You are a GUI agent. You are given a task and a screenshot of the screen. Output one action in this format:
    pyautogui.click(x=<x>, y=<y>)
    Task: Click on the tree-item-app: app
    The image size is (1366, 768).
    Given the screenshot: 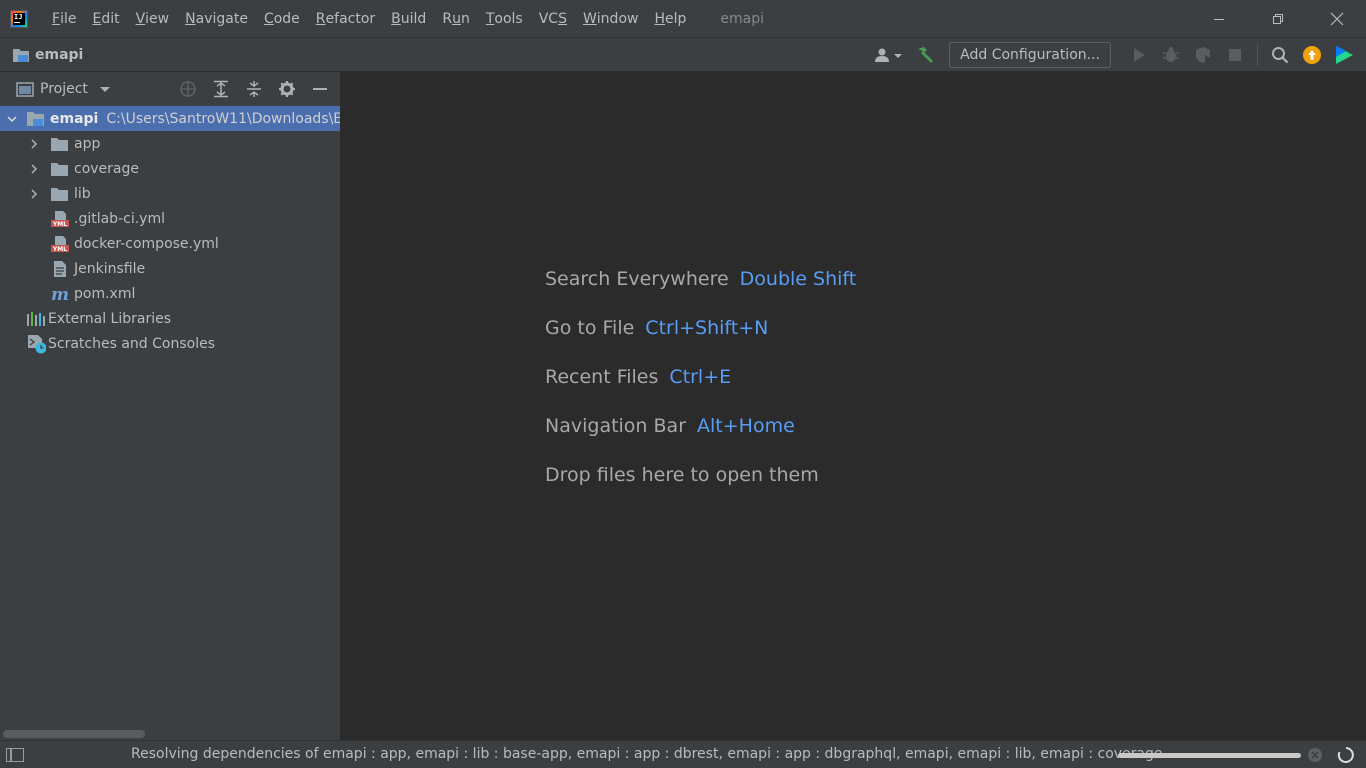 What is the action you would take?
    pyautogui.click(x=170, y=143)
    